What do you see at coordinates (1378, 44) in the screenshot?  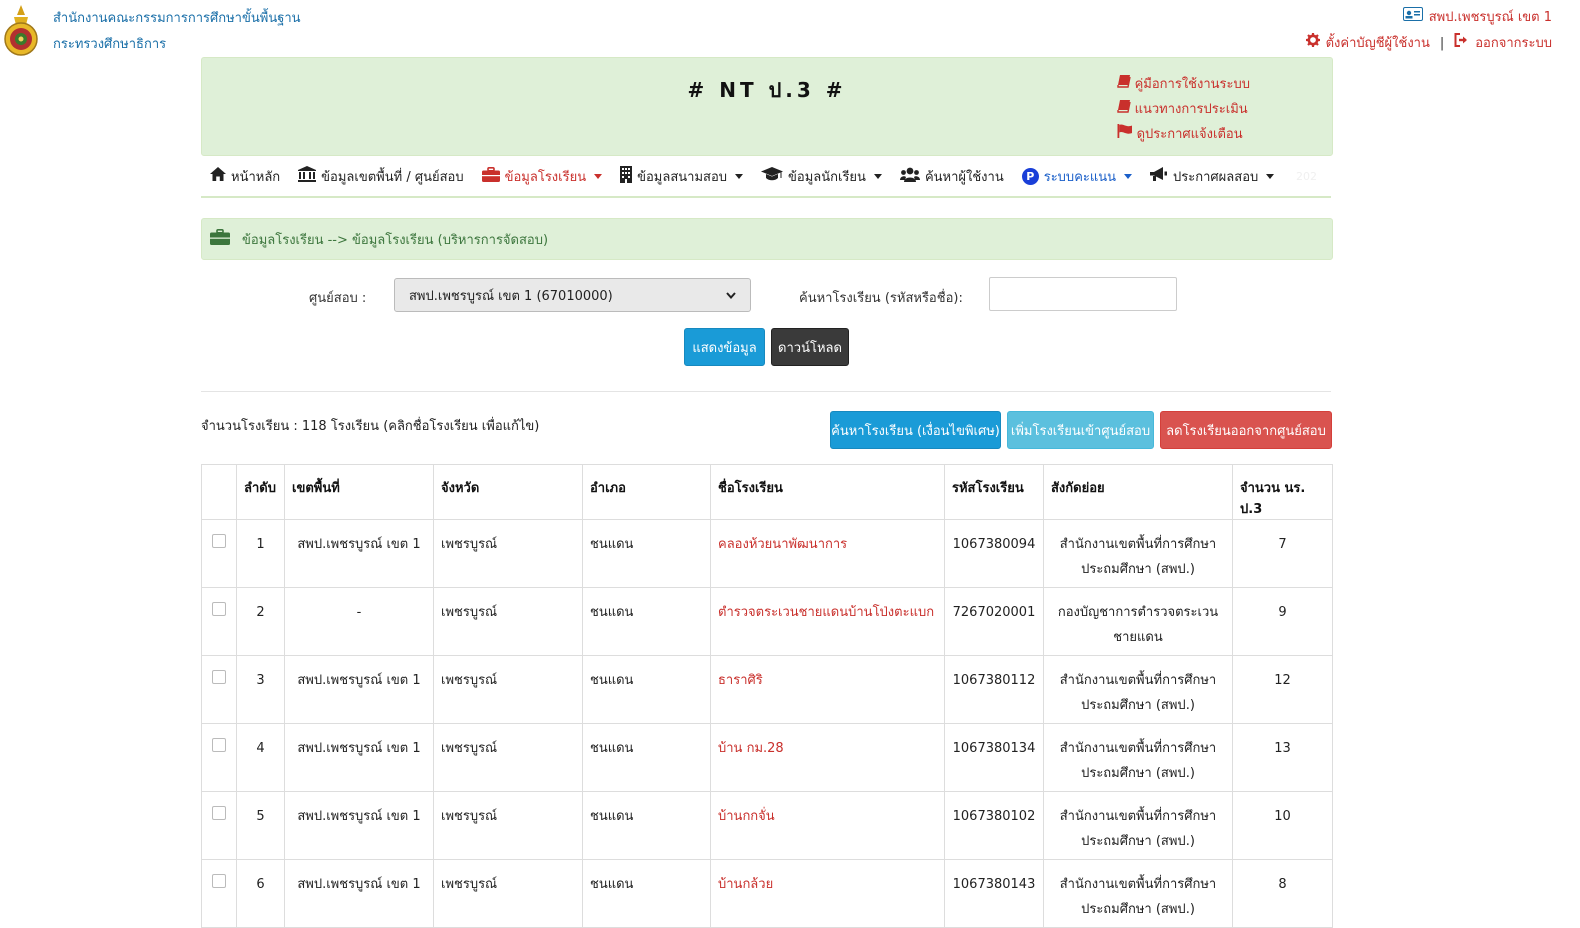 I see `account-settings-link: ตั้งค่าบัญชีผู้ใช้งาน` at bounding box center [1378, 44].